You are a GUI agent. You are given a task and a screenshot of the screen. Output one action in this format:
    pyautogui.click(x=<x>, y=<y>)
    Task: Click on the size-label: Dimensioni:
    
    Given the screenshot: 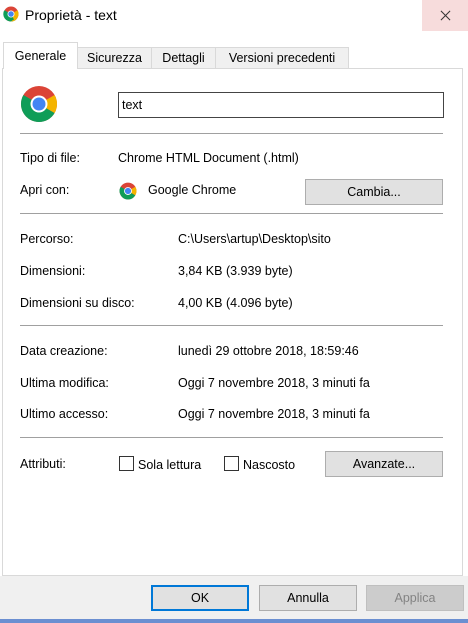 What is the action you would take?
    pyautogui.click(x=53, y=271)
    